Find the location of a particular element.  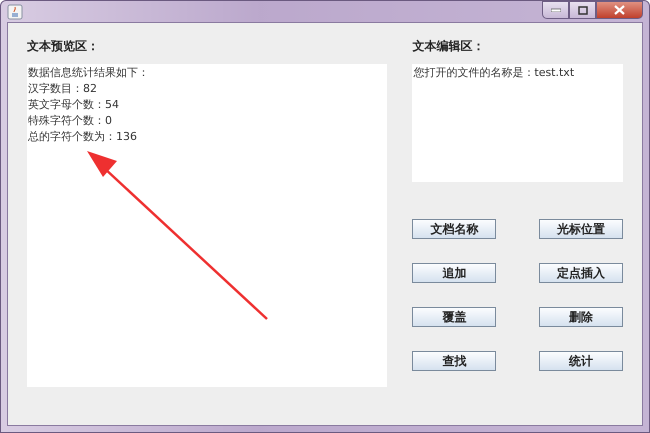

action-button: 覆盖 is located at coordinates (454, 317).